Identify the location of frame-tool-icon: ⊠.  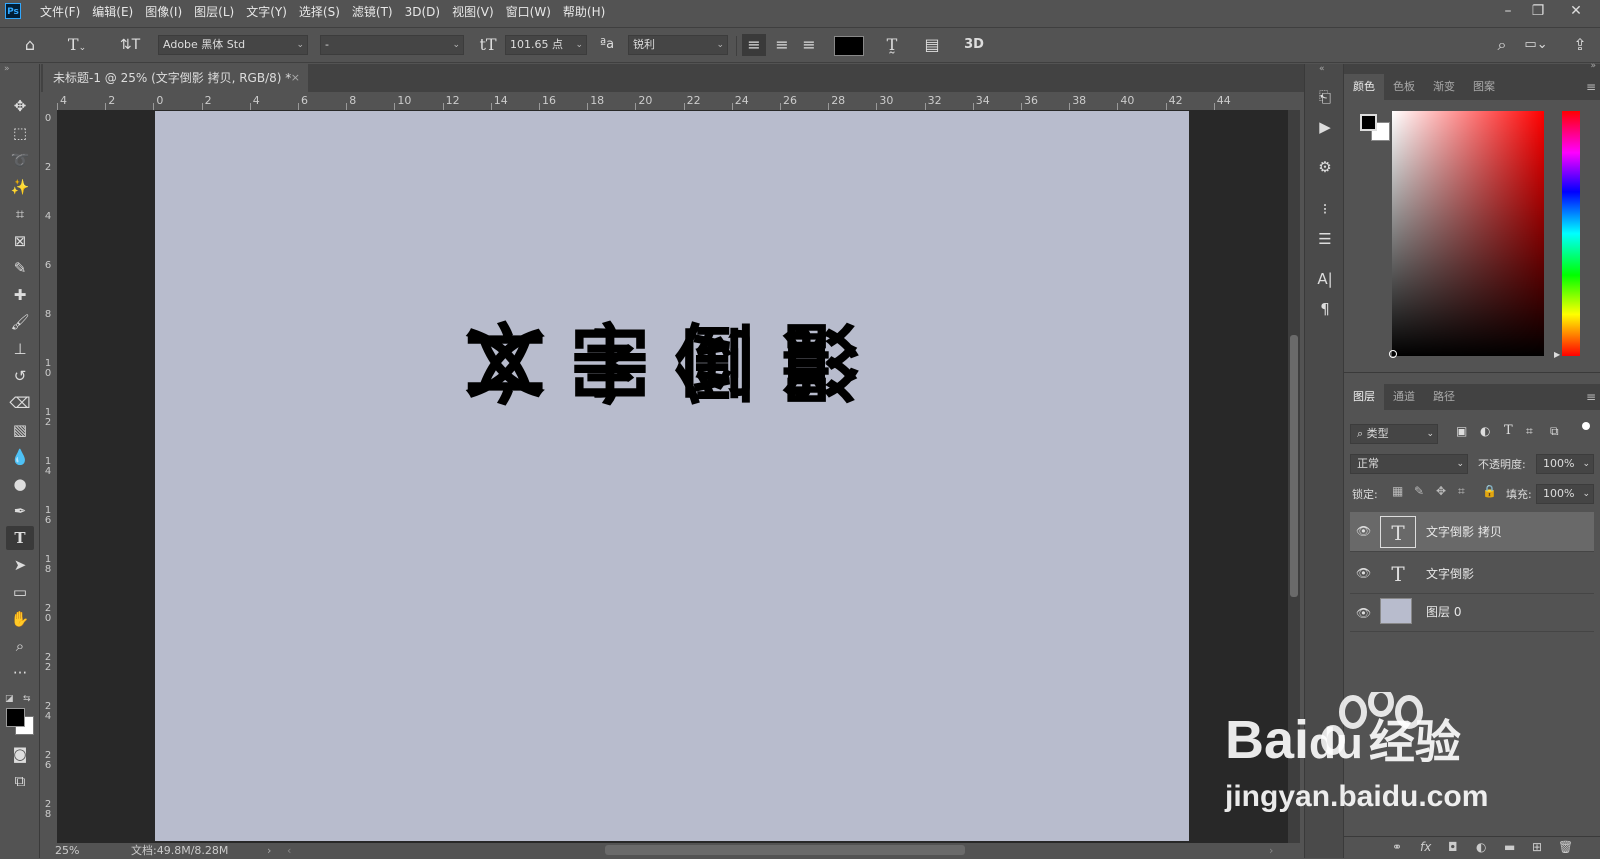
(20, 241).